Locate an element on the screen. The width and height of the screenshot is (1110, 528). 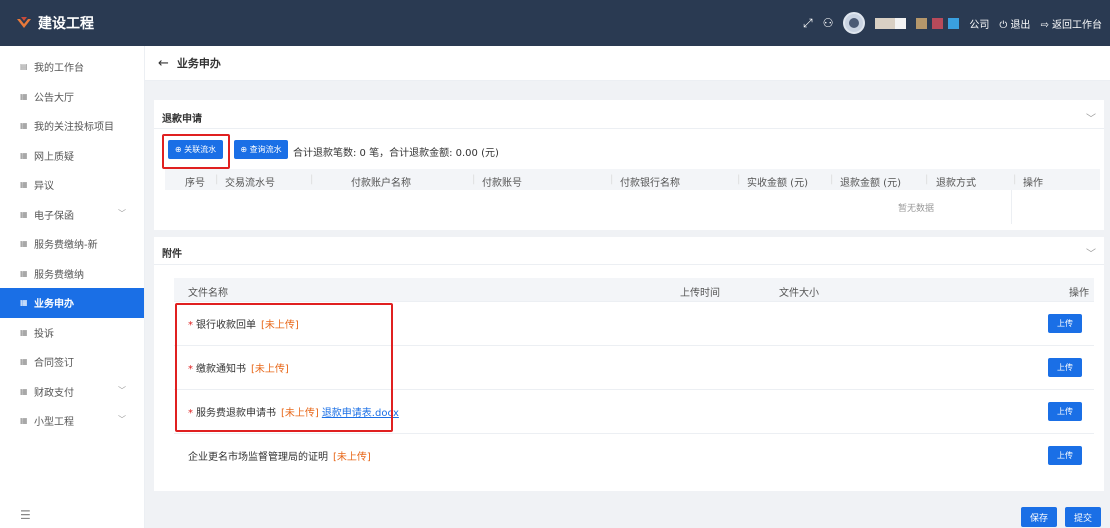
back-arrow-icon: ← is located at coordinates (163, 63).